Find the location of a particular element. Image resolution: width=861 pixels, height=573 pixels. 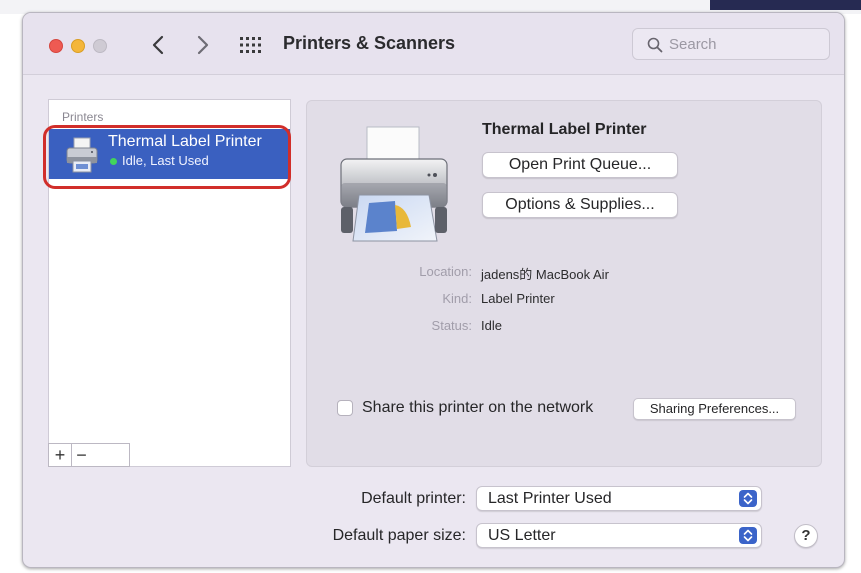

kind-row: Kind: Label Printer is located at coordinates (565, 300).